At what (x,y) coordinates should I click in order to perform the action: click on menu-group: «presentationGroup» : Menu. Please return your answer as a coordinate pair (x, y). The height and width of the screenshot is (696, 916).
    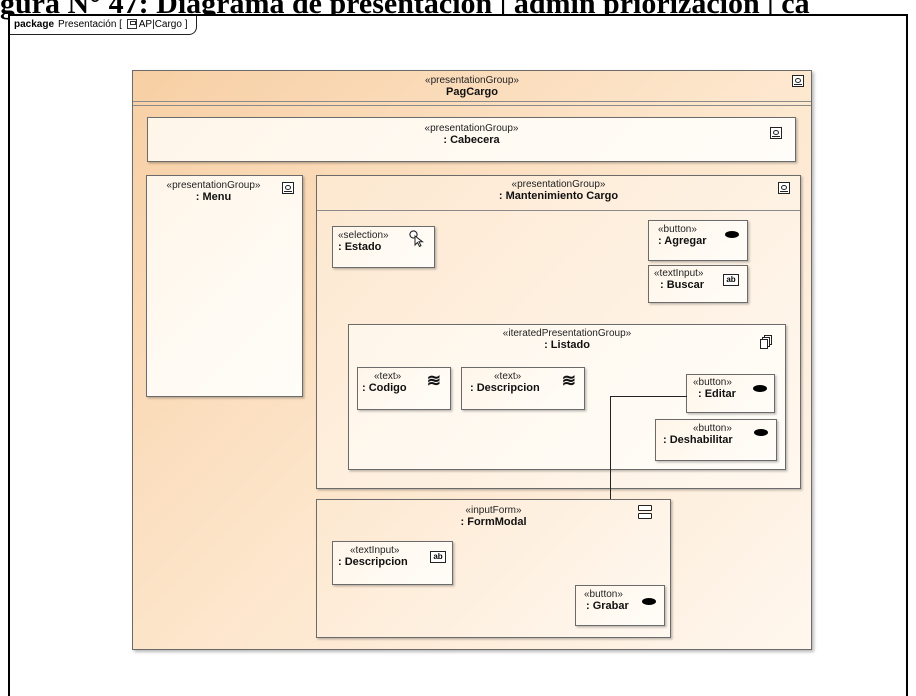
    Looking at the image, I should click on (224, 286).